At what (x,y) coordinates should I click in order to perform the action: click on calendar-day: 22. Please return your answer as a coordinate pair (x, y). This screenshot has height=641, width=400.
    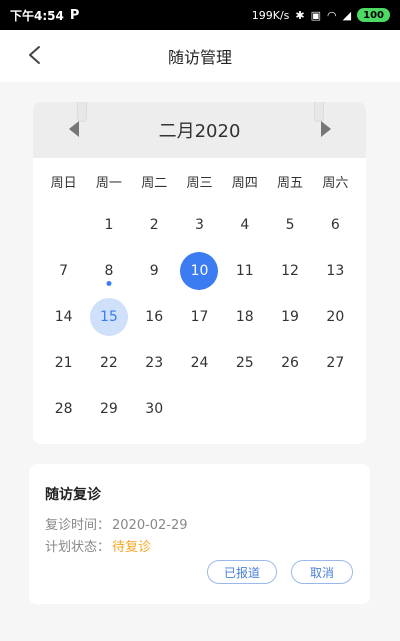
    Looking at the image, I should click on (108, 363).